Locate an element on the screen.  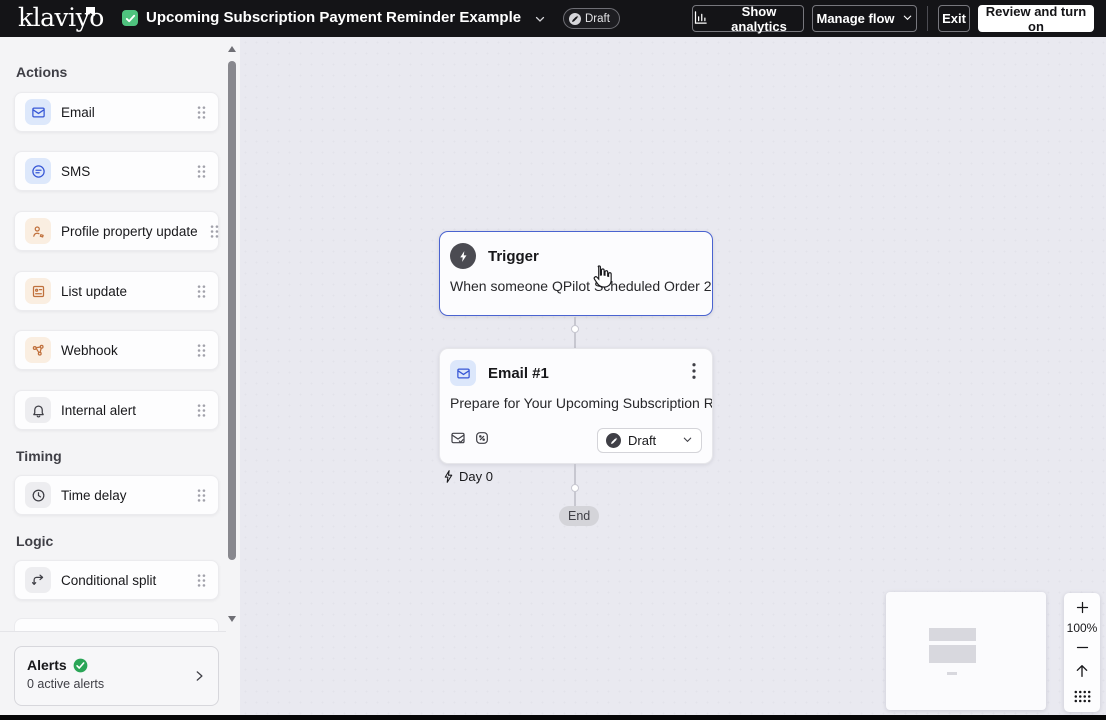
manage-flow-button: Manage flow is located at coordinates (864, 18).